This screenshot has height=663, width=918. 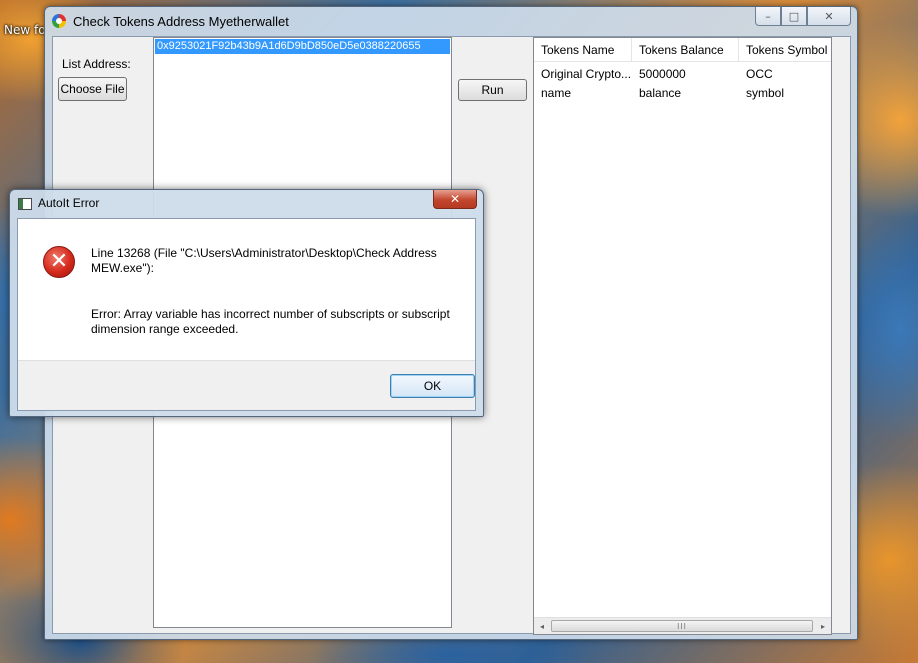 I want to click on scroll-left-icon: ◂, so click(x=542, y=626).